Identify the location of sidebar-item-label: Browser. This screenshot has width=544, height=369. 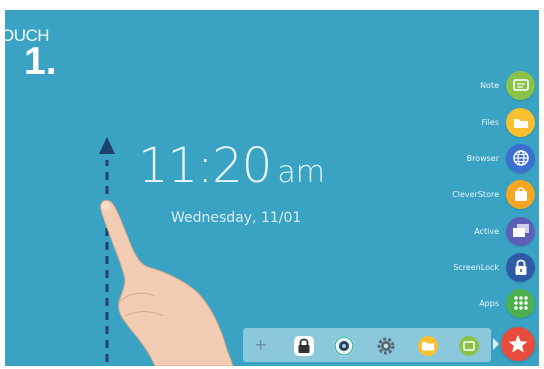
(482, 158).